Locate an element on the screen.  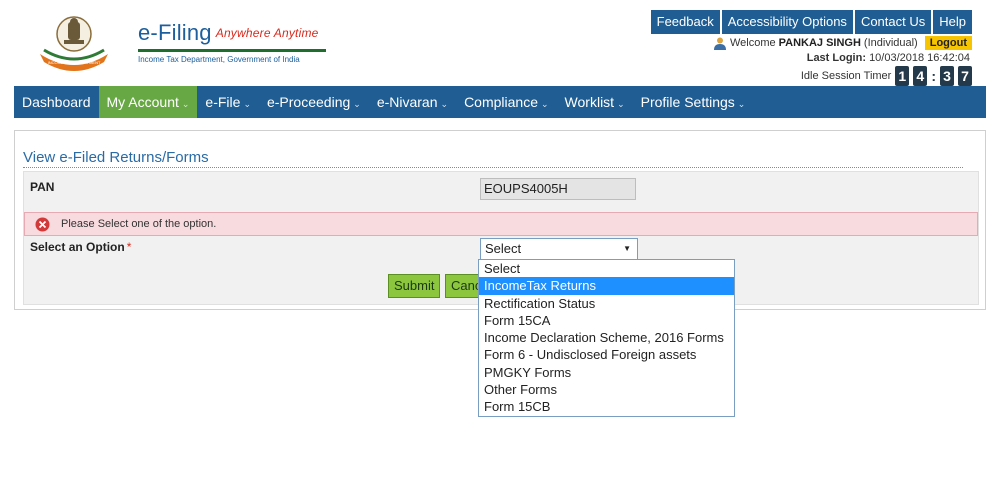
required-marker: * is located at coordinates (129, 247).